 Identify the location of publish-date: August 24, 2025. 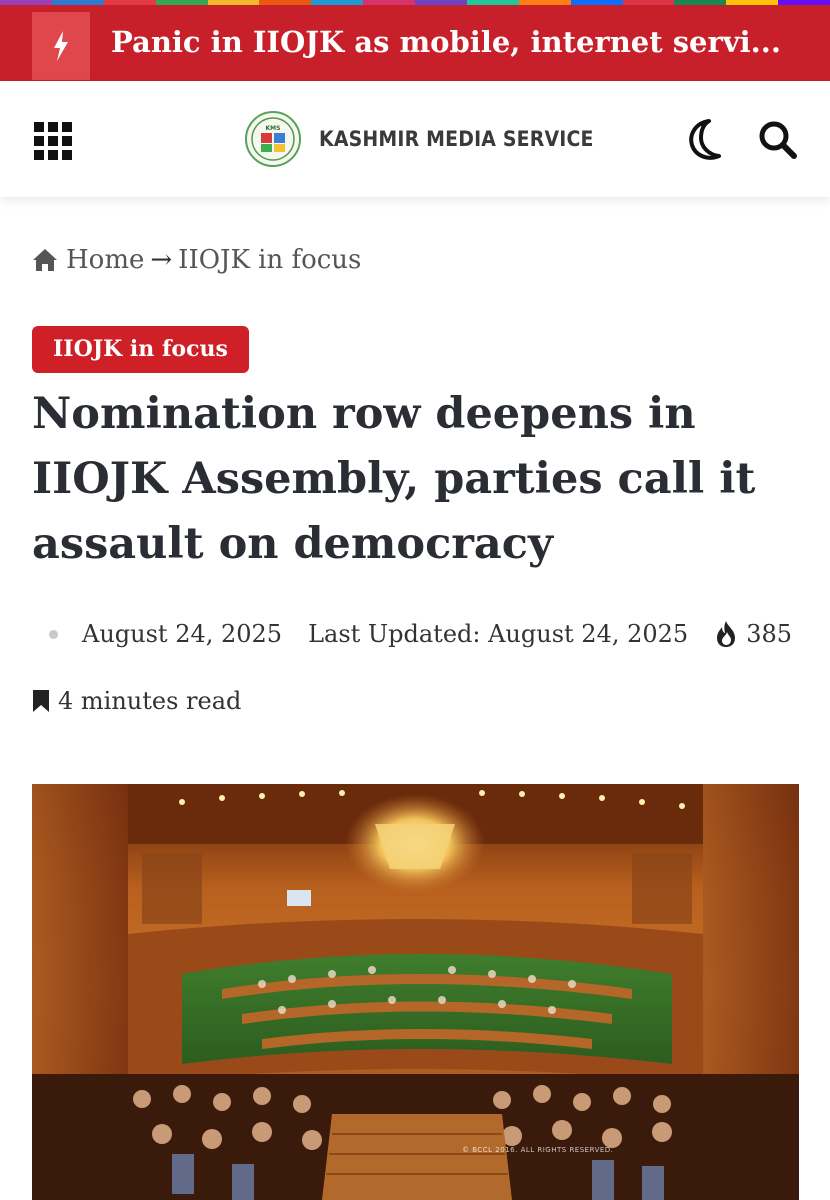
(182, 634).